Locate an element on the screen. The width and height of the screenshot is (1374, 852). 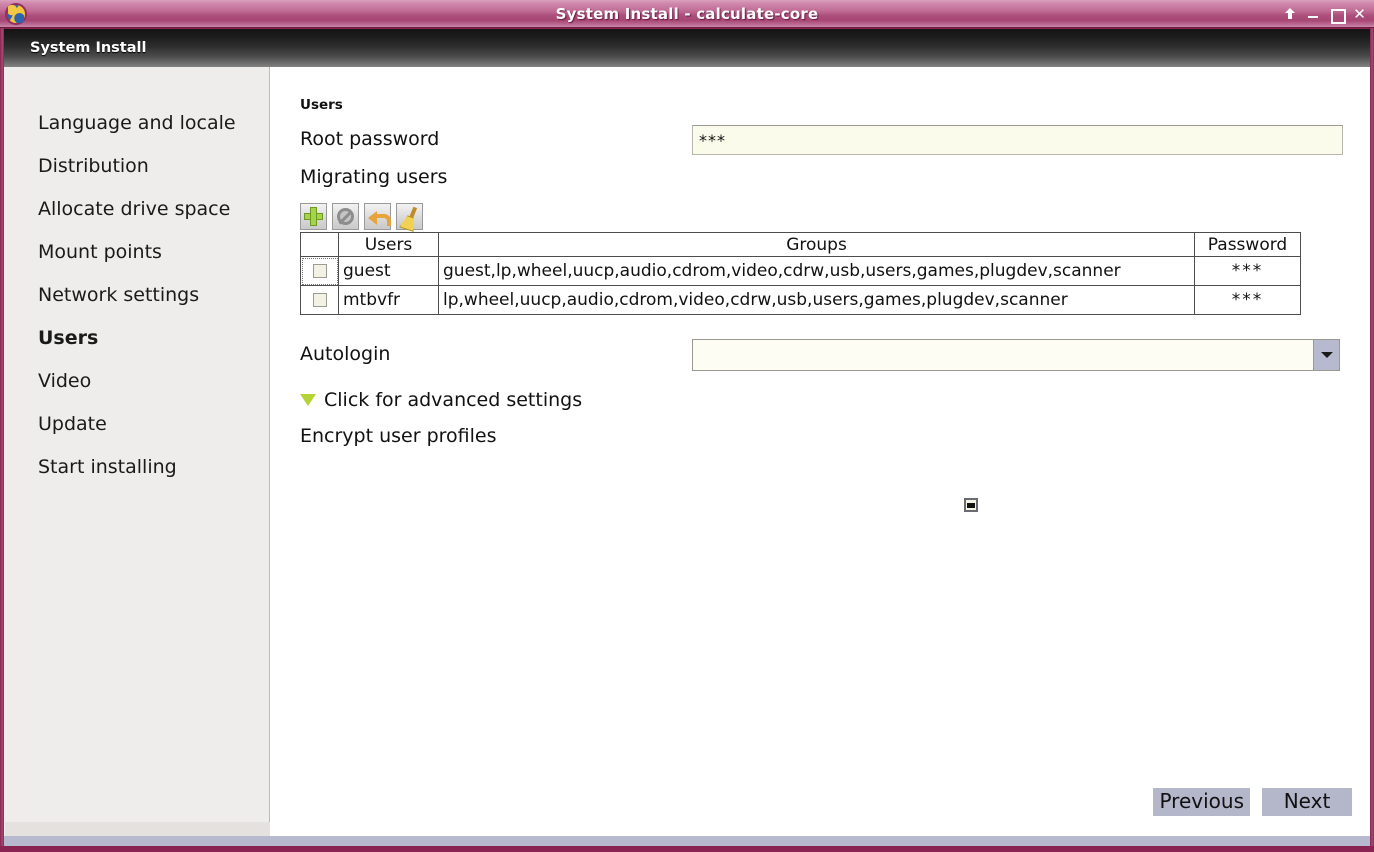
window-controls: ✕ is located at coordinates (1325, 14).